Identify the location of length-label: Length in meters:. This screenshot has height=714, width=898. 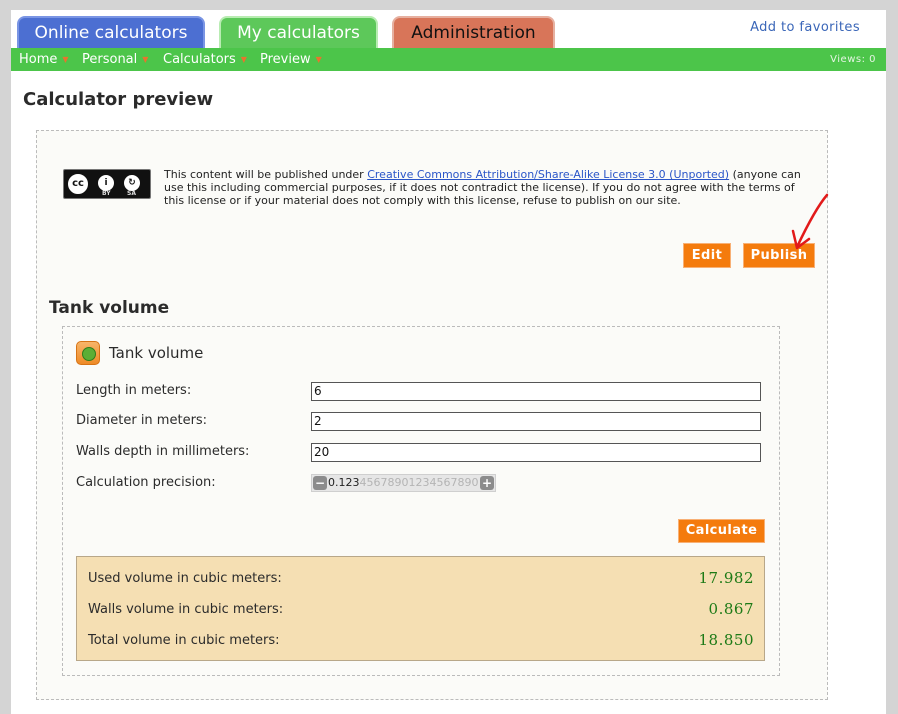
(134, 390).